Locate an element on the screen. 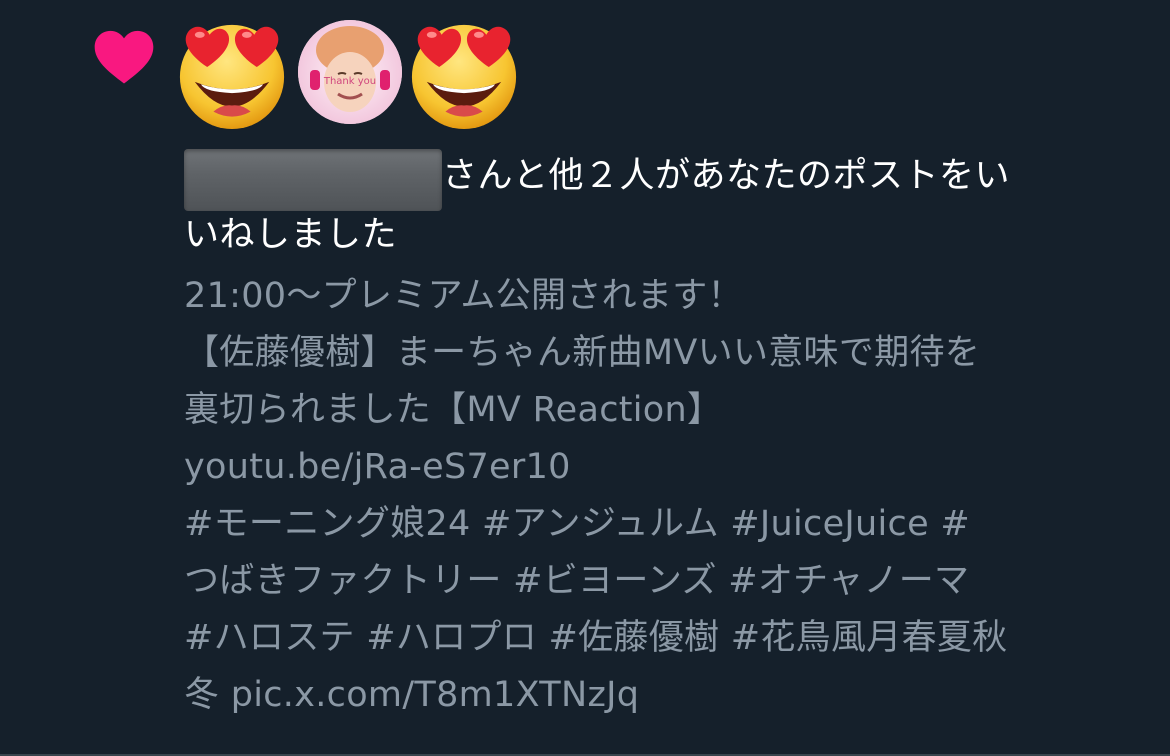 The height and width of the screenshot is (756, 1170). post-hashtags-line: つばきファクトリー #ビヨーンズ #オチャノーマ is located at coordinates (577, 581).